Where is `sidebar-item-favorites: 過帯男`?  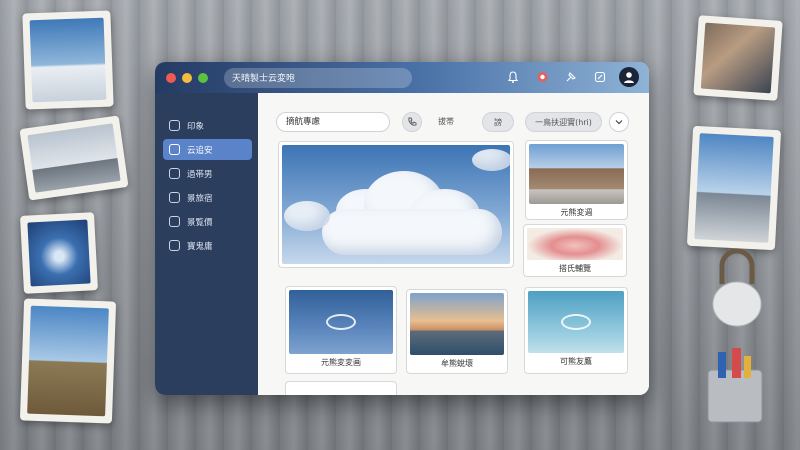
sidebar-item-favorites: 過帯男 is located at coordinates (207, 173).